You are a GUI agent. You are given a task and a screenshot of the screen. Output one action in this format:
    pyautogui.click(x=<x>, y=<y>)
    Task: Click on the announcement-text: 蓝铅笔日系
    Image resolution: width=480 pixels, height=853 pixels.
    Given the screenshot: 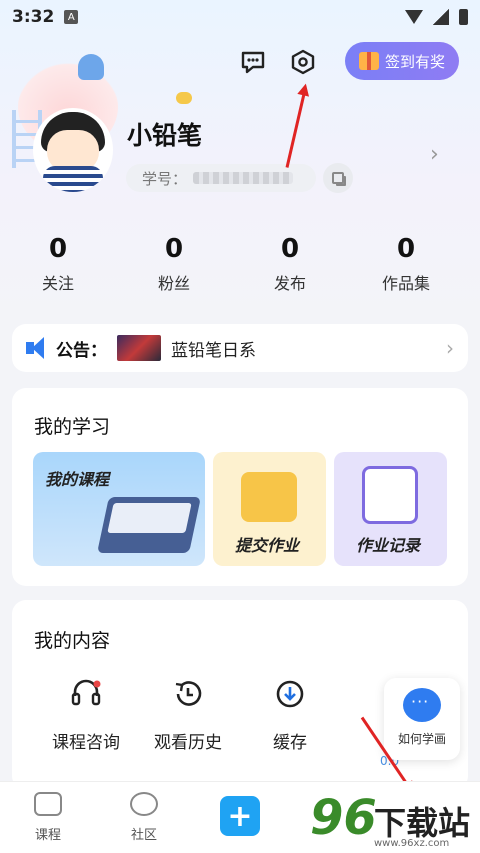 What is the action you would take?
    pyautogui.click(x=213, y=350)
    